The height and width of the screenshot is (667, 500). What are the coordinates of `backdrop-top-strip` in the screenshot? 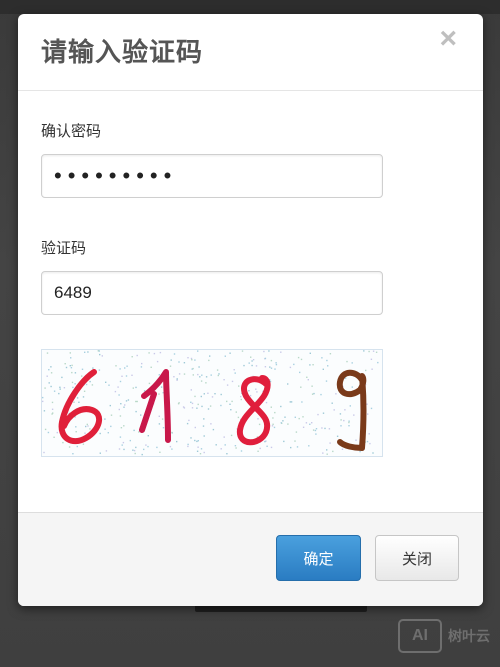 It's located at (250, 7).